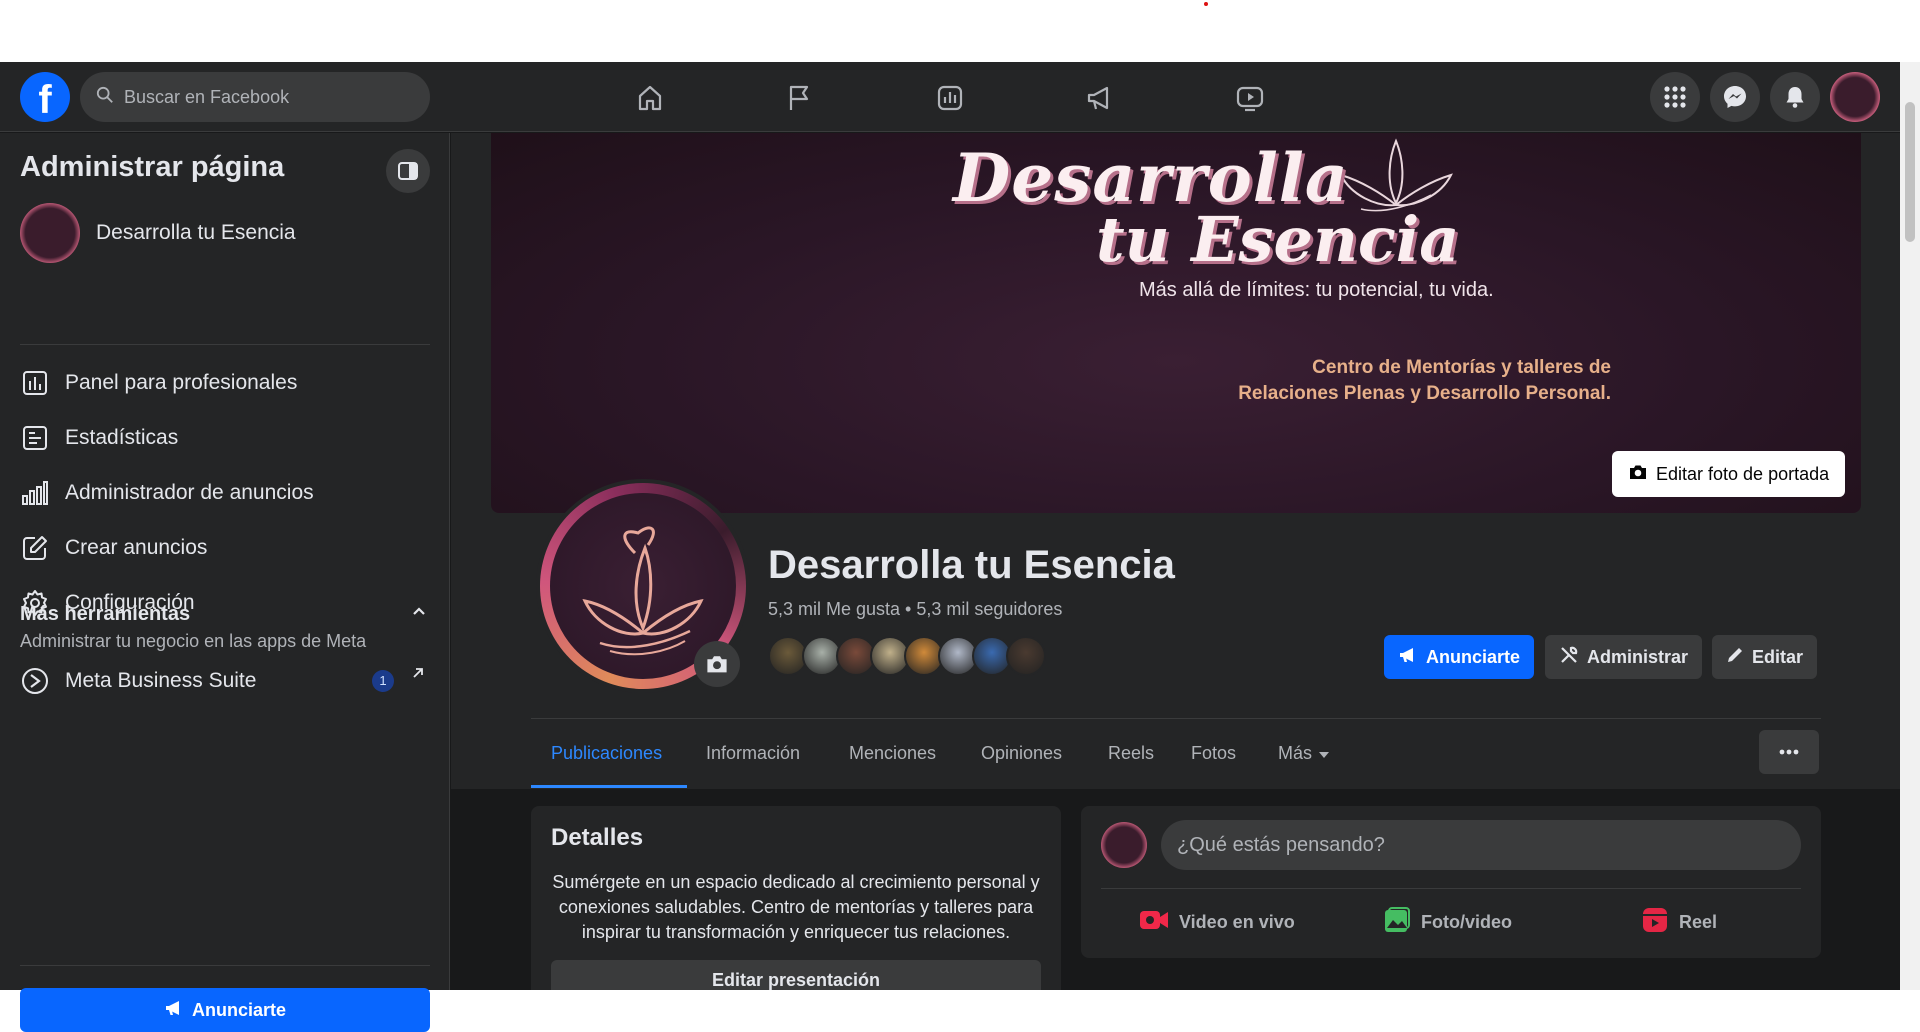 This screenshot has width=1920, height=1032. Describe the element at coordinates (1735, 657) in the screenshot. I see `pencil-icon` at that location.